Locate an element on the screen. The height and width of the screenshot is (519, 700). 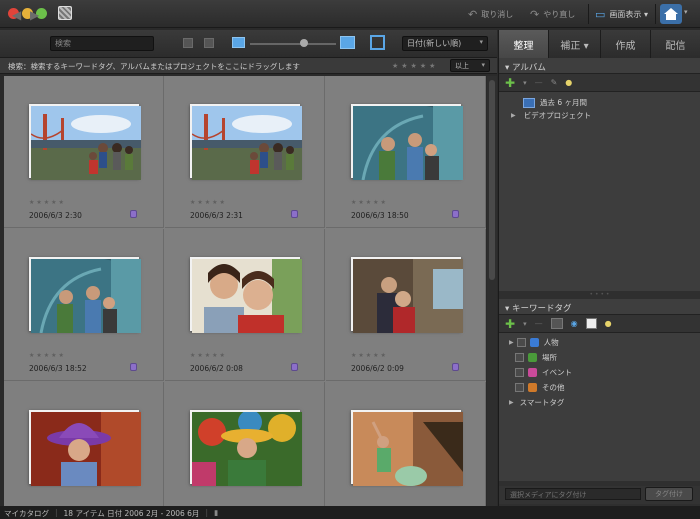
rating-filter-stars: ★★★★★ is located at coordinates (415, 66).